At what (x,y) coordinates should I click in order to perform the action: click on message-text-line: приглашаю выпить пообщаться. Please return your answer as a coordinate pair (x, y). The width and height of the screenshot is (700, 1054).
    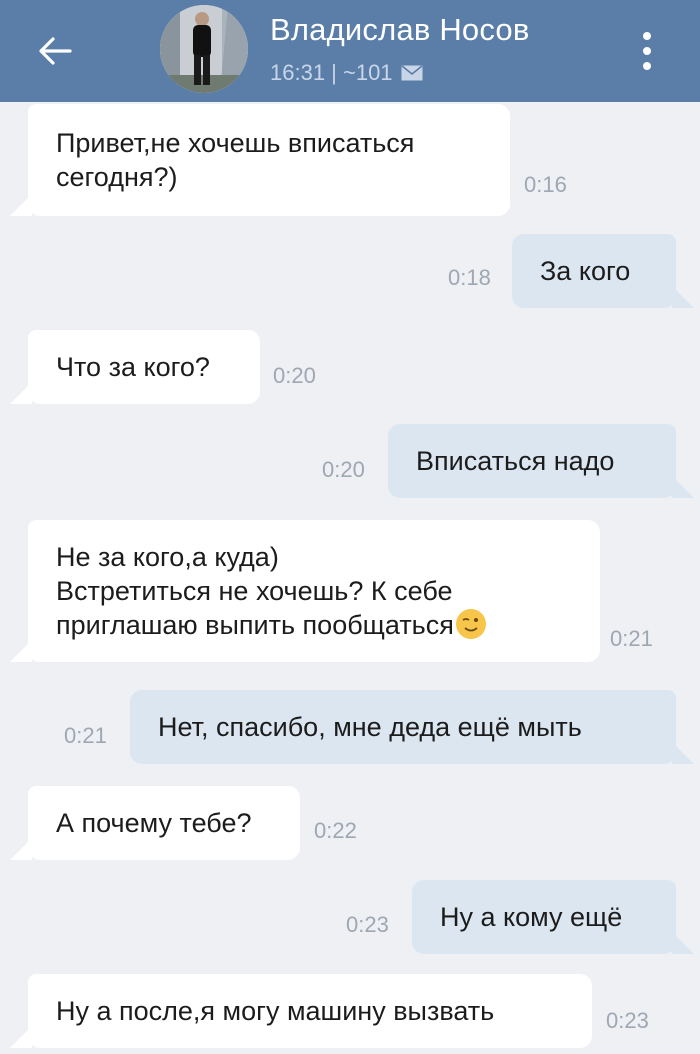
    Looking at the image, I should click on (255, 625).